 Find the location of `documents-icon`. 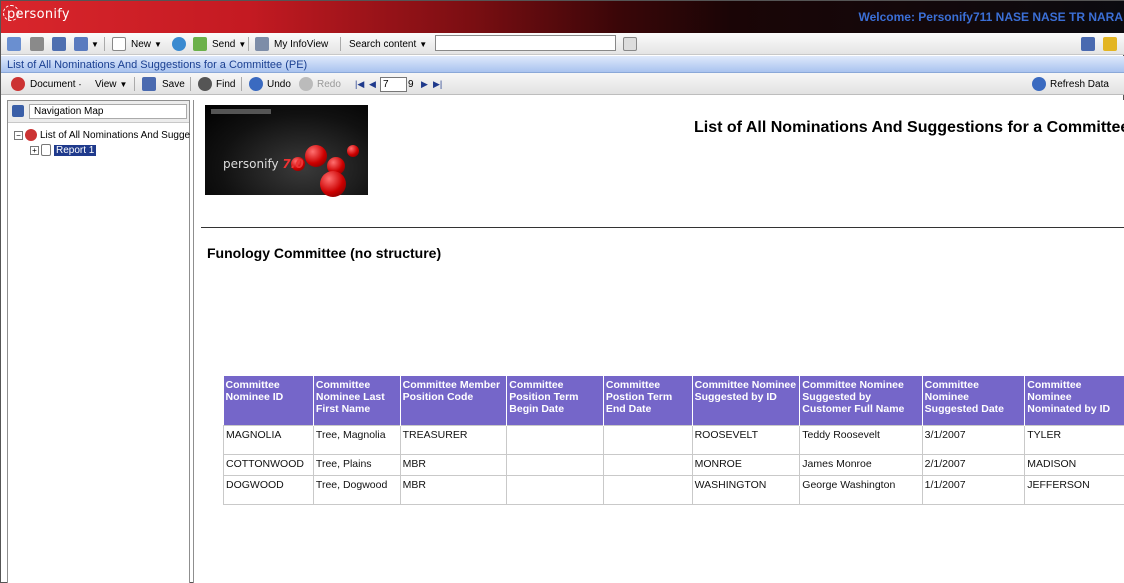

documents-icon is located at coordinates (37, 44).